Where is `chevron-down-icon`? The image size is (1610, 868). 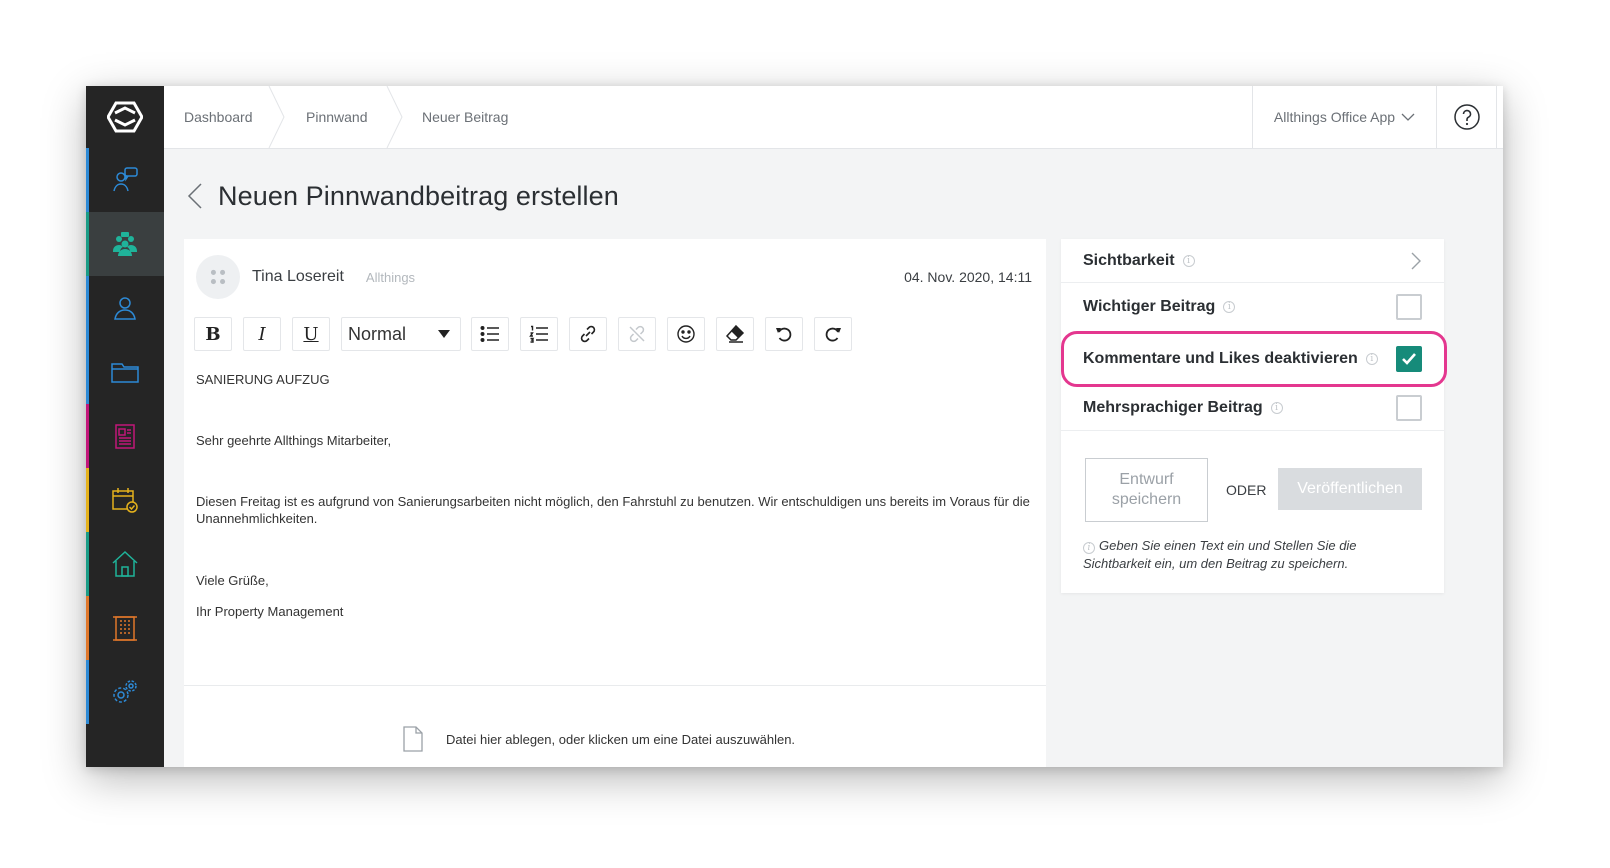
chevron-down-icon is located at coordinates (1408, 117).